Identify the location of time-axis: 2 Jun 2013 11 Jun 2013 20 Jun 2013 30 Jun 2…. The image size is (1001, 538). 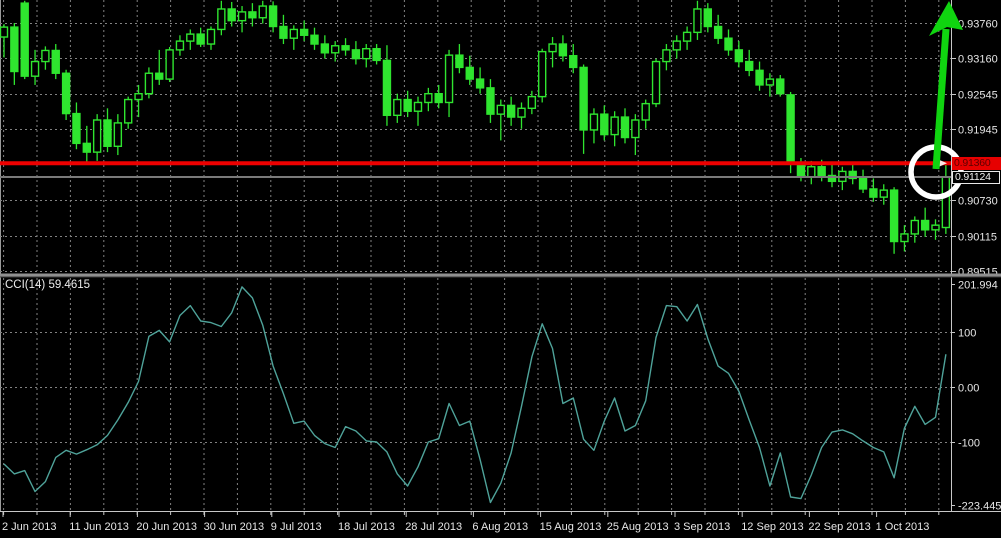
(500, 522).